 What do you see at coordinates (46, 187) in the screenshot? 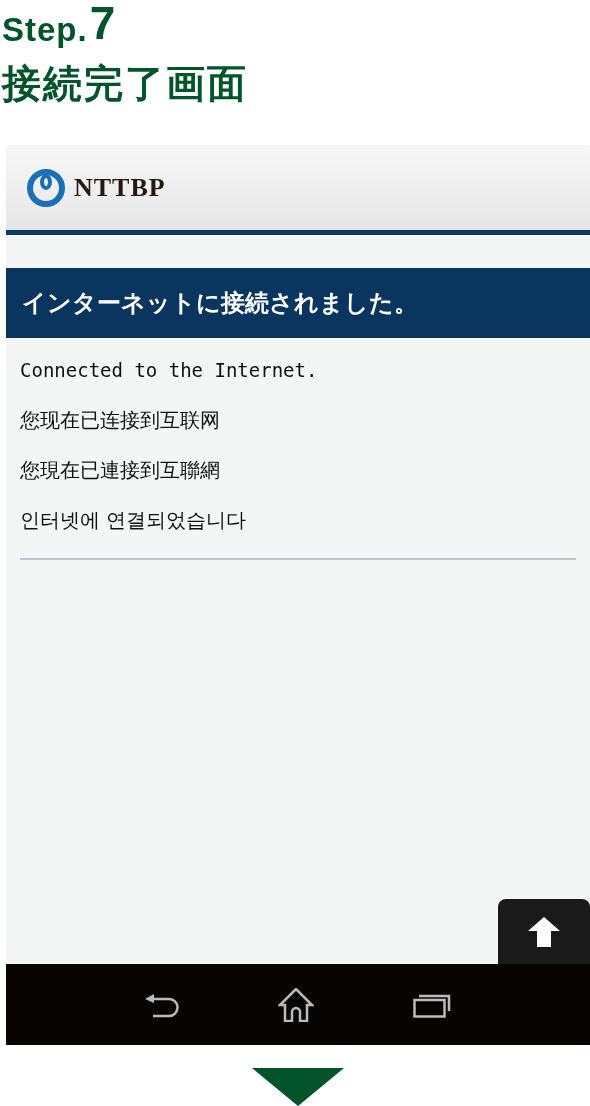
I see `logo-icon` at bounding box center [46, 187].